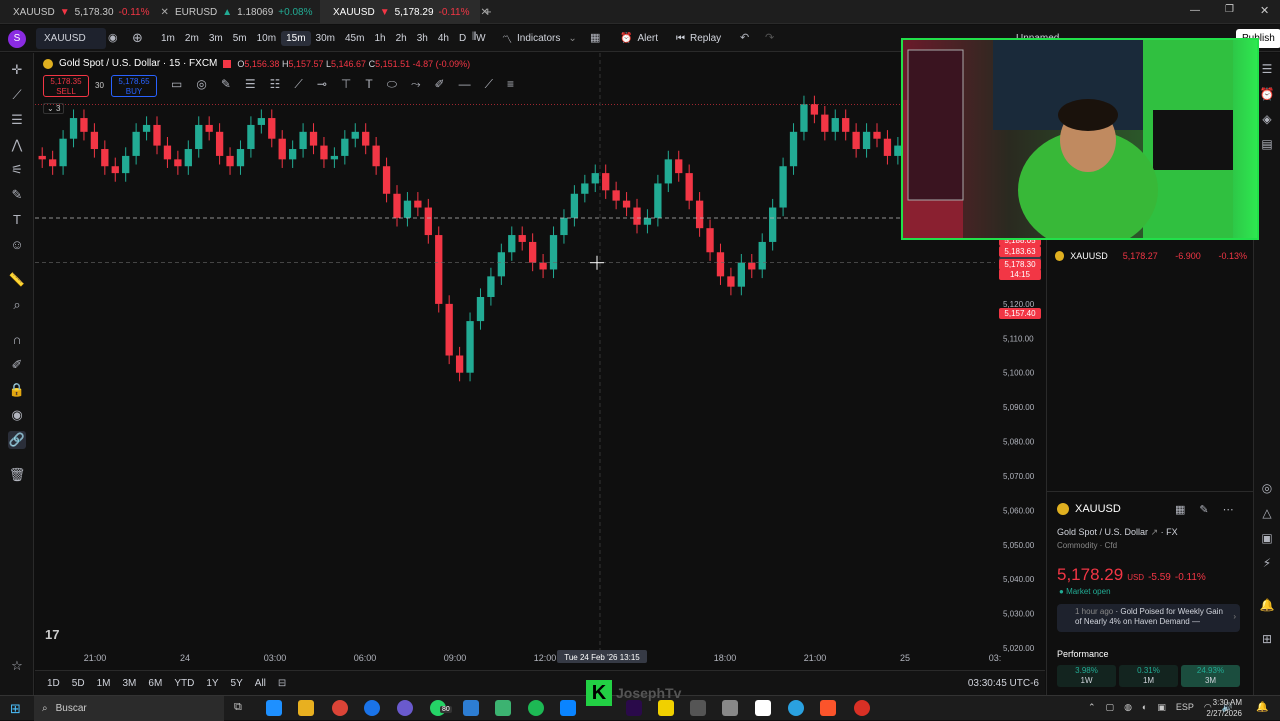 The image size is (1280, 721). Describe the element at coordinates (238, 707) in the screenshot. I see `task-view-icon: ⧉` at that location.